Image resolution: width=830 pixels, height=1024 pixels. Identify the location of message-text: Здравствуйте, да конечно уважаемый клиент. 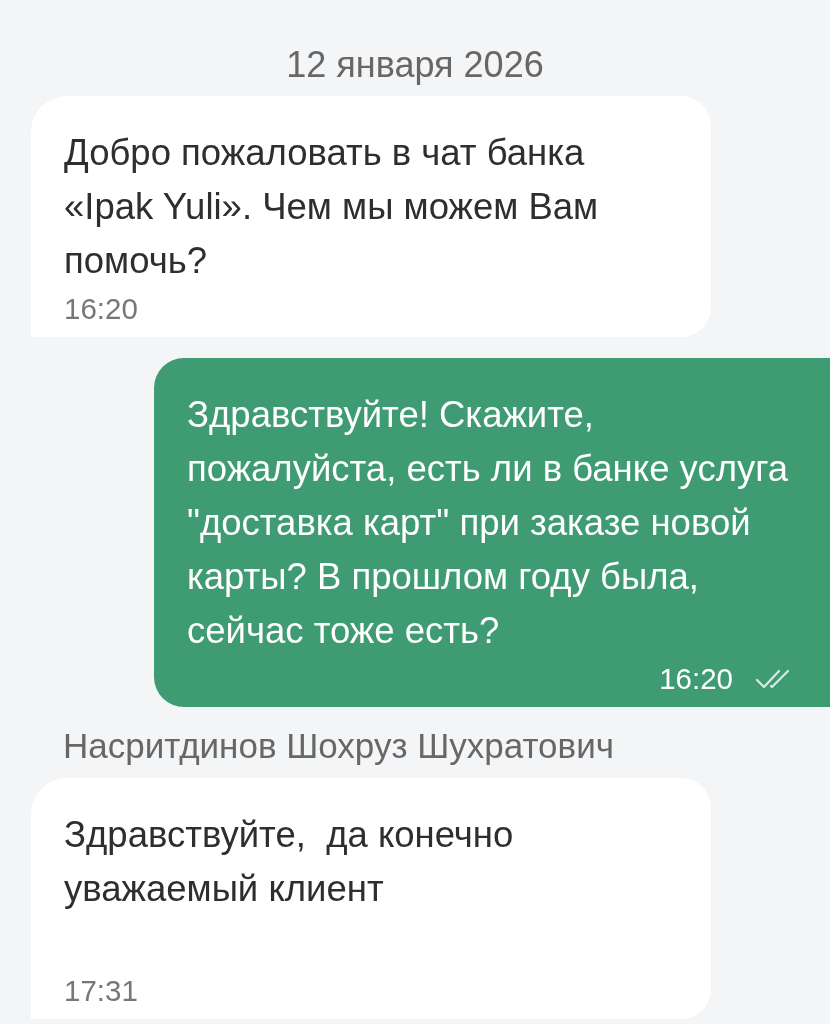
(289, 862).